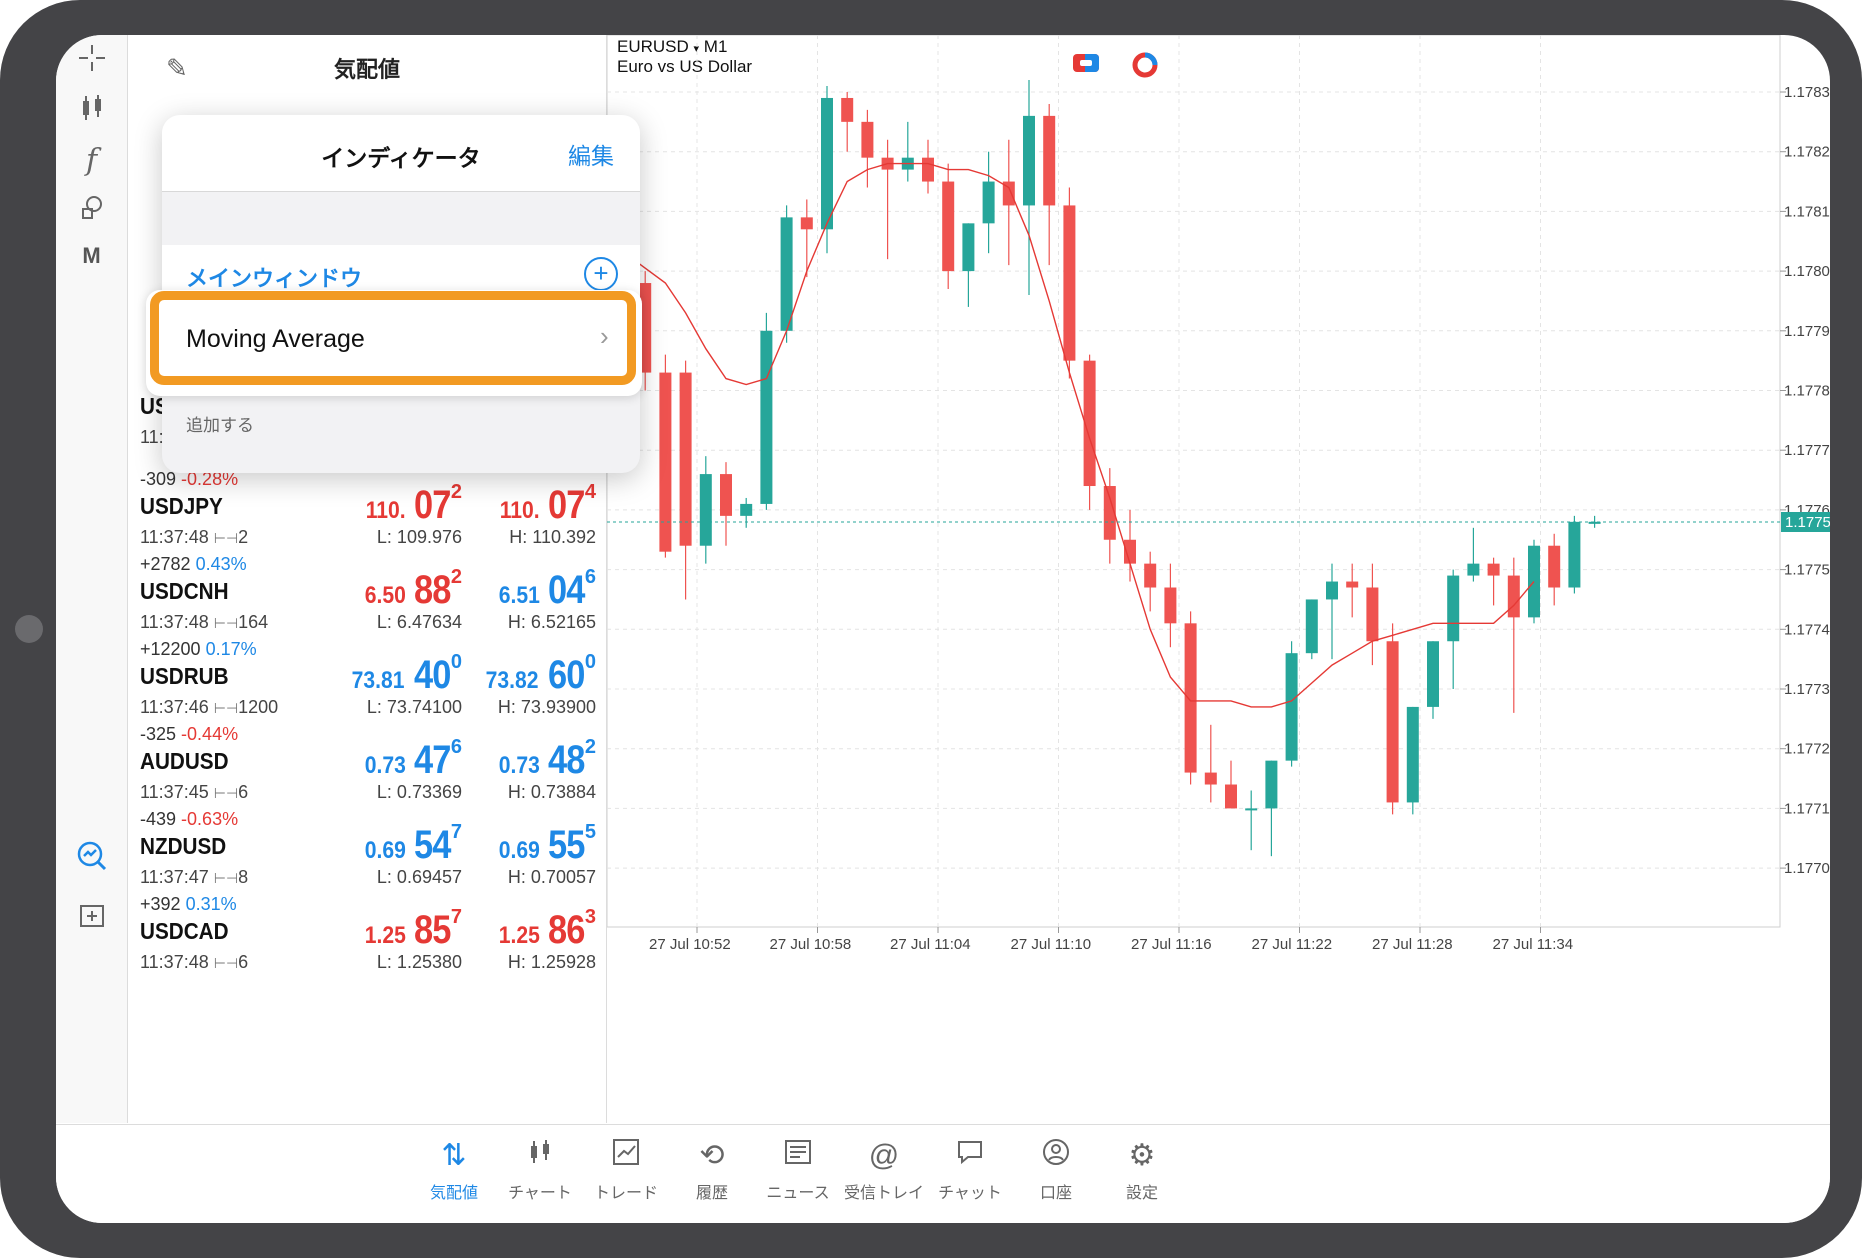 This screenshot has height=1258, width=1862. I want to click on edit-button: 編集, so click(591, 154).